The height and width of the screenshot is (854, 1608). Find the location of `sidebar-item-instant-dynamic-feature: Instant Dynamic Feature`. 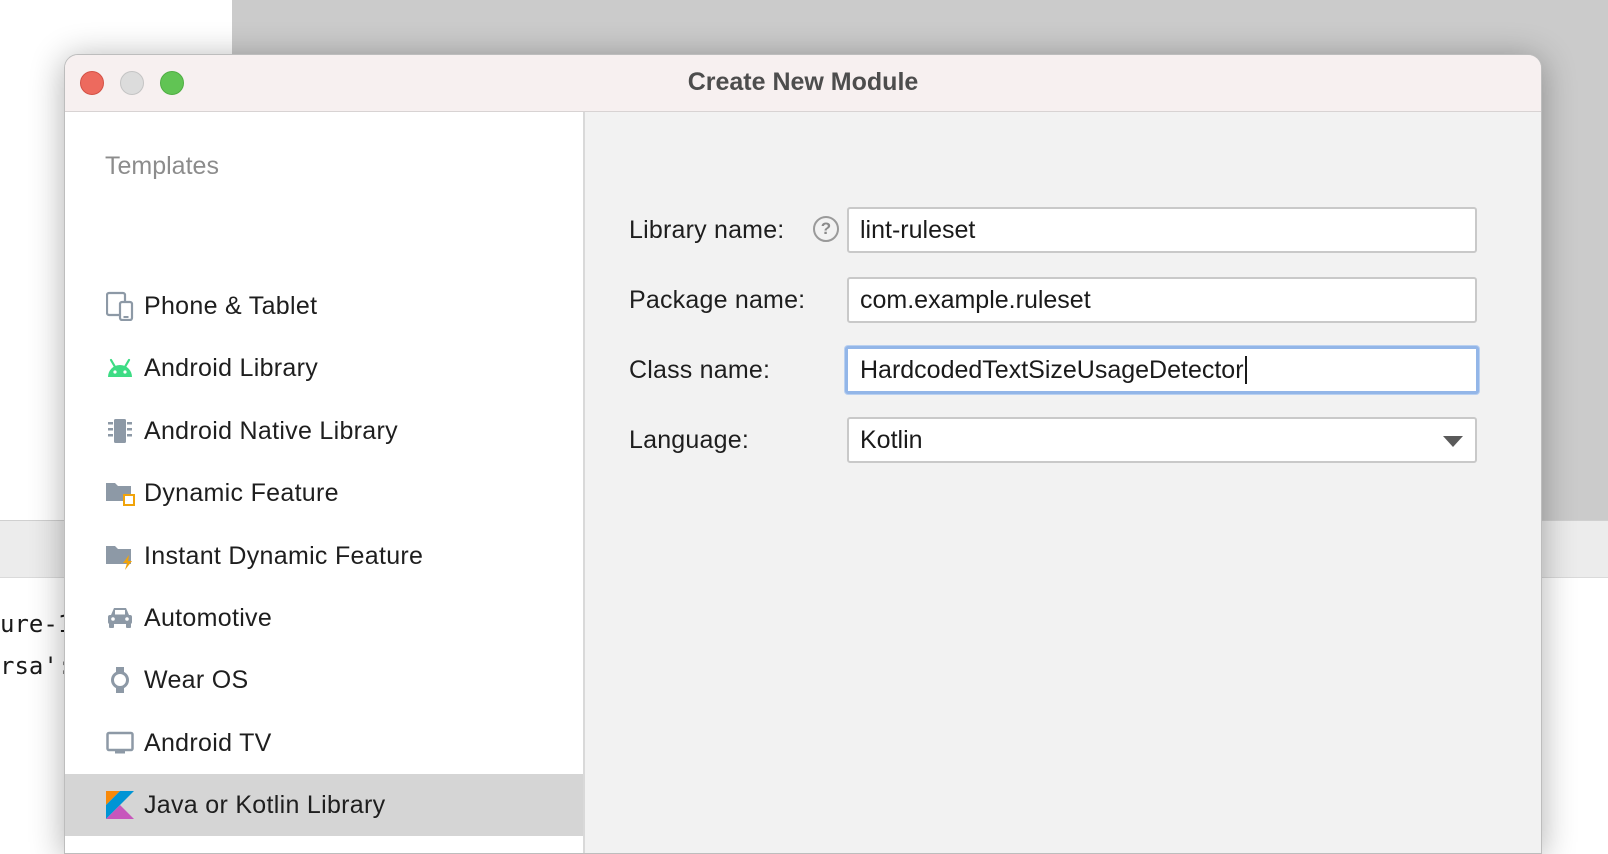

sidebar-item-instant-dynamic-feature: Instant Dynamic Feature is located at coordinates (324, 556).